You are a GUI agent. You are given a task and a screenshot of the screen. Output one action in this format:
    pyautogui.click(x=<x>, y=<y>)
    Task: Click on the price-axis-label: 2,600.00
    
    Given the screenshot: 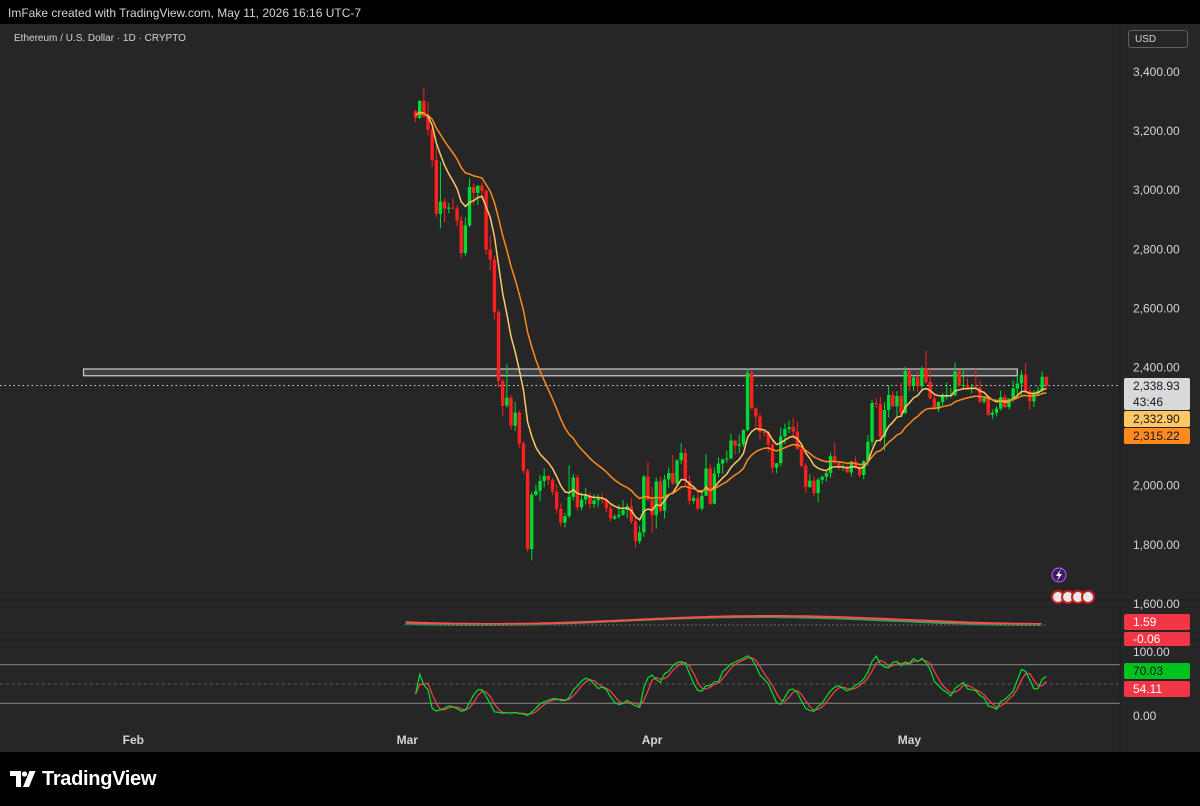 What is the action you would take?
    pyautogui.click(x=1156, y=308)
    